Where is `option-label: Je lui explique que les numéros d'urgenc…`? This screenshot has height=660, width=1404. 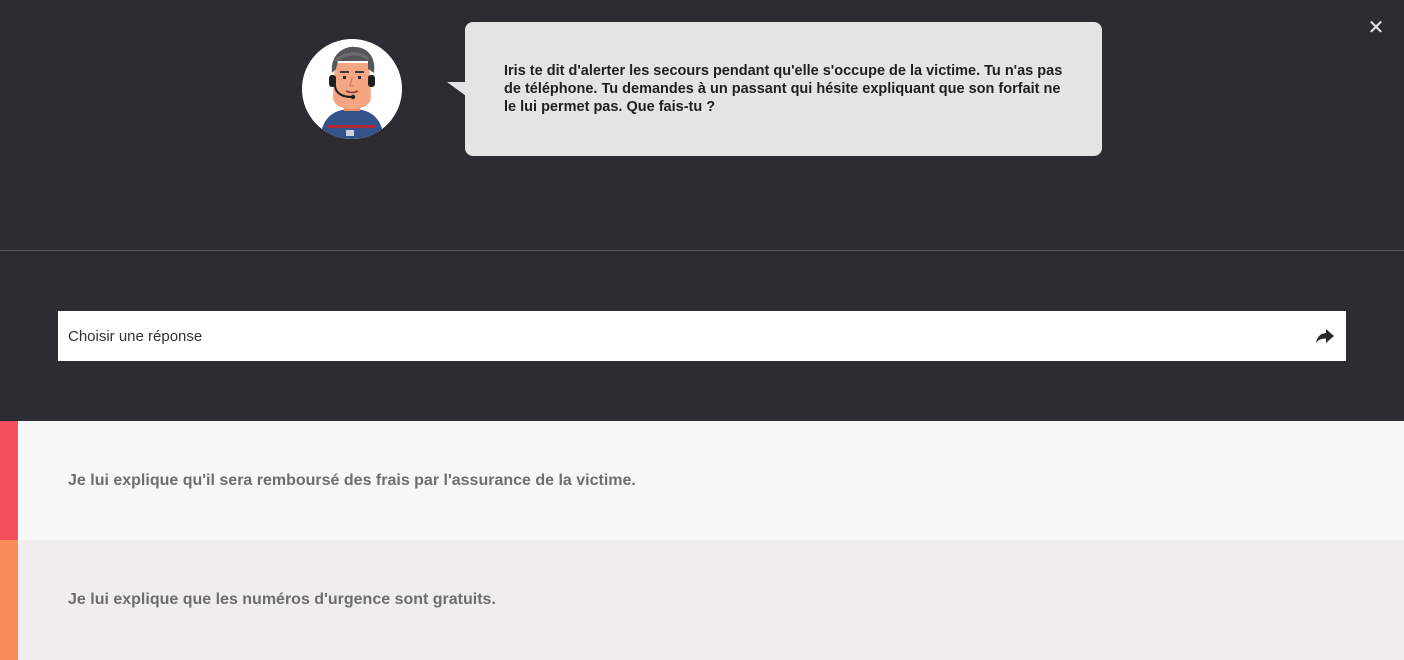
option-label: Je lui explique que les numéros d'urgenc… is located at coordinates (282, 599).